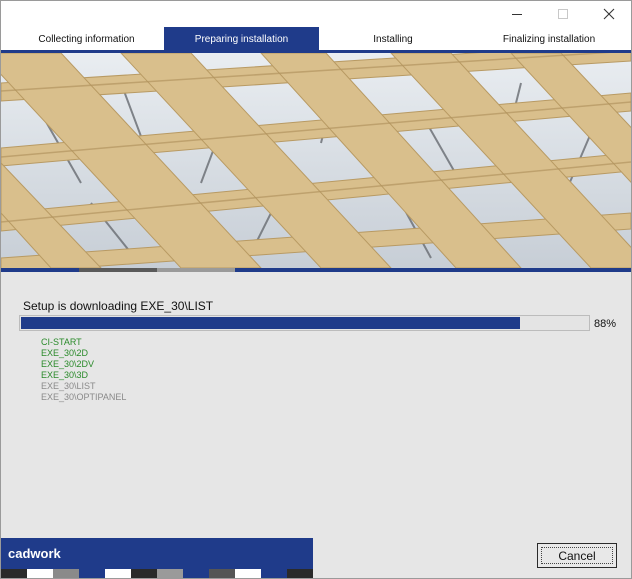  Describe the element at coordinates (68, 386) in the screenshot. I see `module-item: EXE_30\LIST` at that location.